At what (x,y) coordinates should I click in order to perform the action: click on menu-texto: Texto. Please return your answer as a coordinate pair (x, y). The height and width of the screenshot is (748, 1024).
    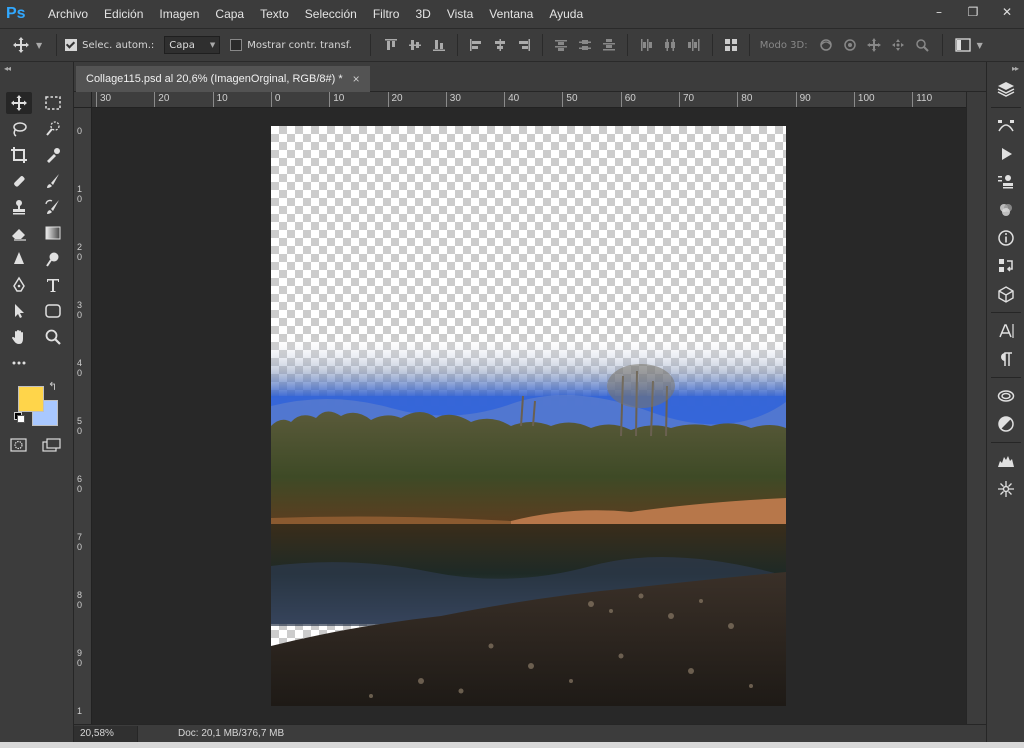
    Looking at the image, I should click on (274, 14).